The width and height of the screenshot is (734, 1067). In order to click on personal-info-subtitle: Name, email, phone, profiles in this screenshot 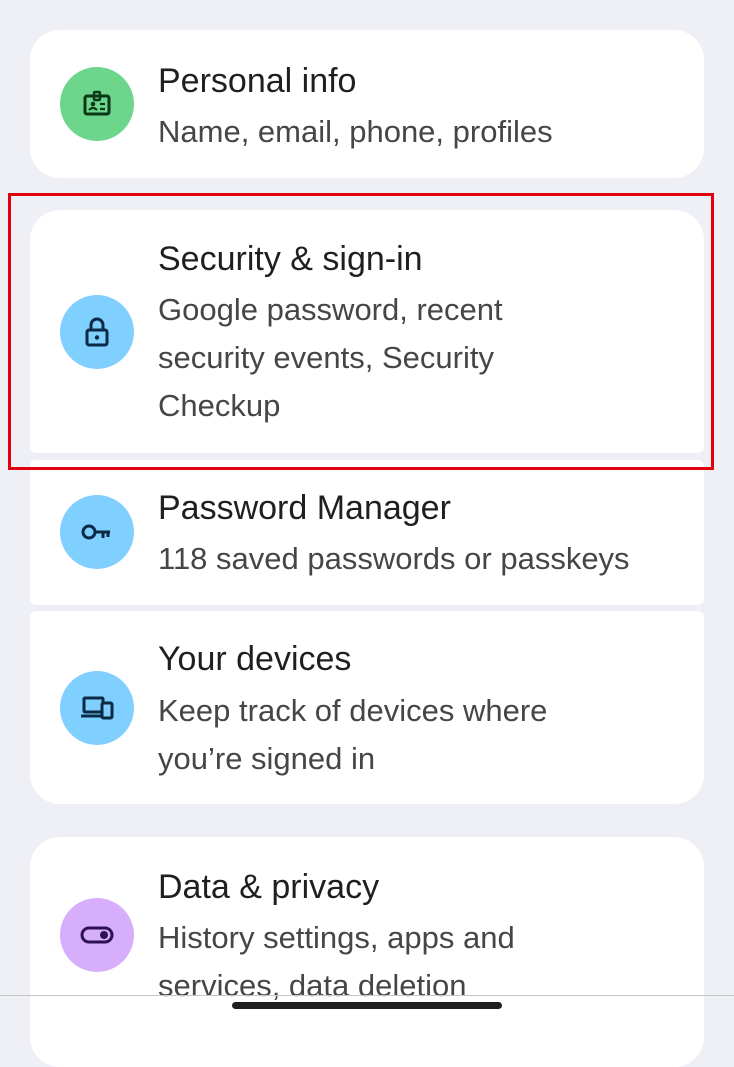, I will do `click(355, 131)`.